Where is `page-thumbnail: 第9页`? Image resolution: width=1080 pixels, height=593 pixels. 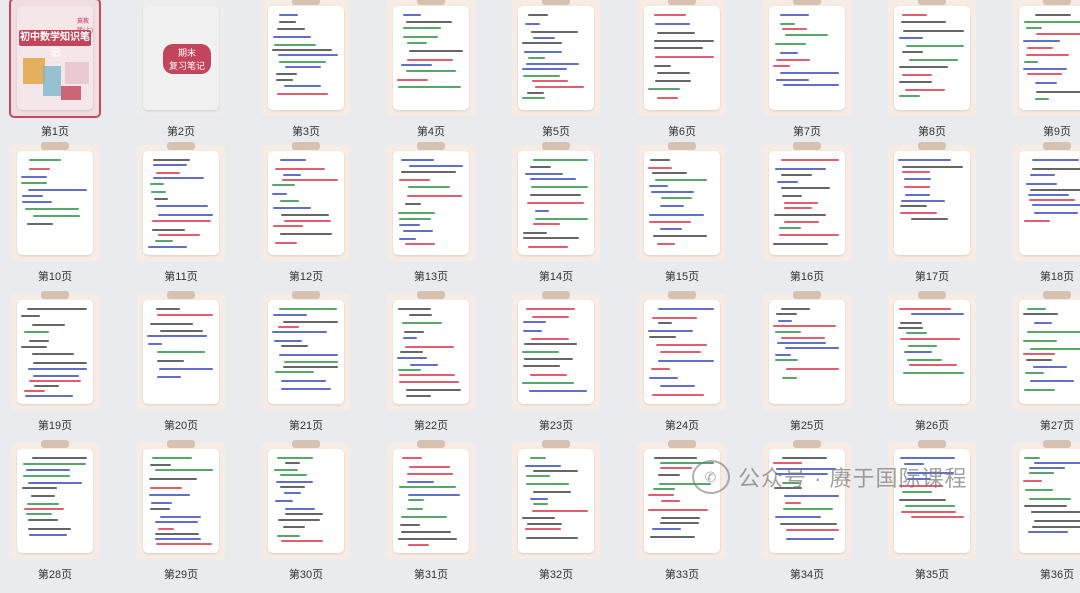 page-thumbnail: 第9页 is located at coordinates (1041, 75).